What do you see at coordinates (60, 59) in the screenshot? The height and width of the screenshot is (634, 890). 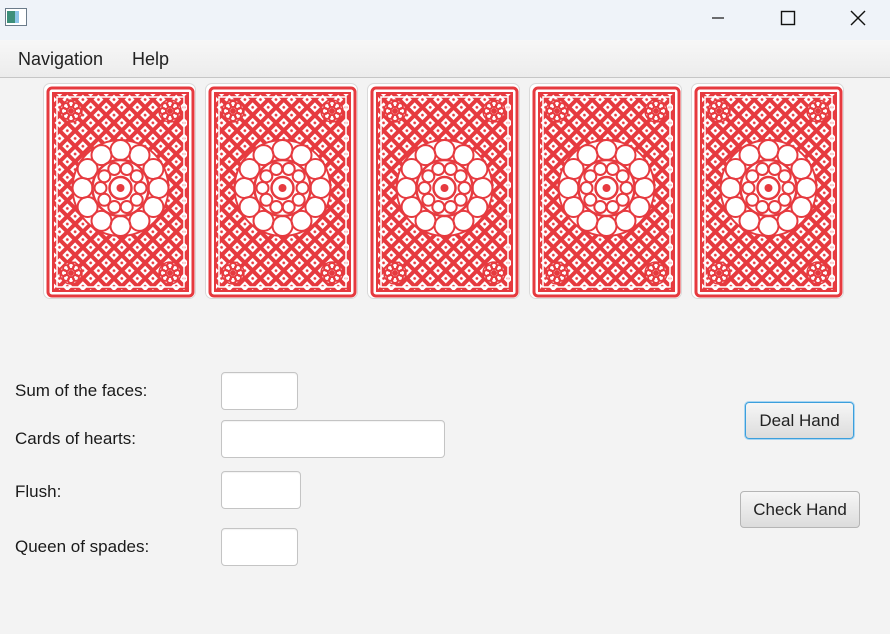 I see `menu-navigation: Navigation` at bounding box center [60, 59].